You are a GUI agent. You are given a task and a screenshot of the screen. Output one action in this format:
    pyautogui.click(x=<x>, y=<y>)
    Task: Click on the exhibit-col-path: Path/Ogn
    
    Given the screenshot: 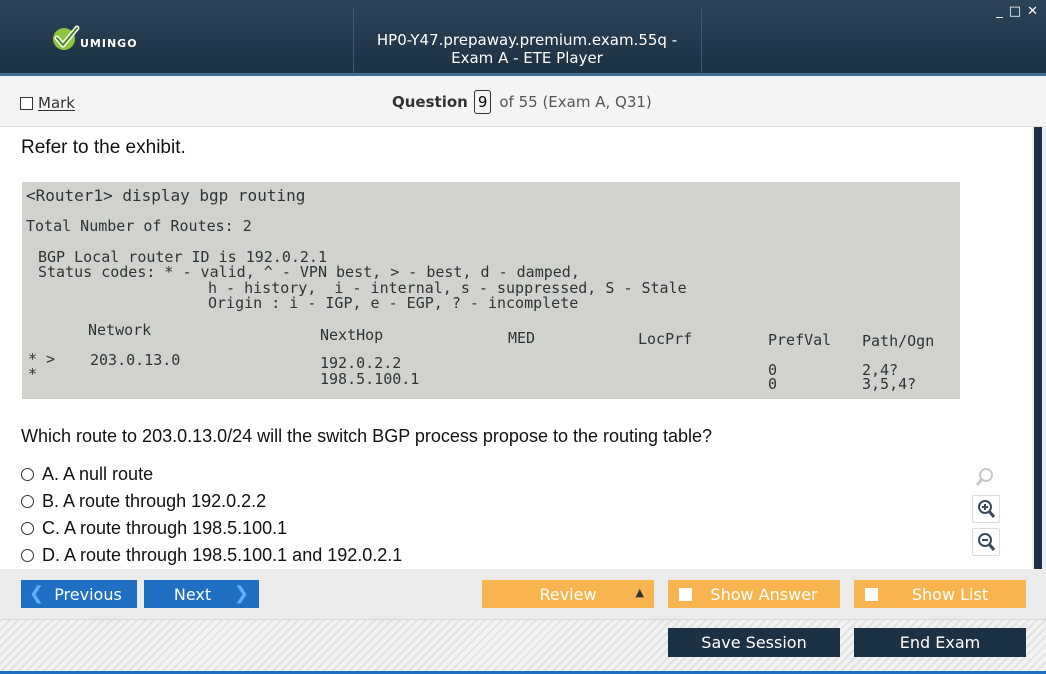 What is the action you would take?
    pyautogui.click(x=898, y=341)
    